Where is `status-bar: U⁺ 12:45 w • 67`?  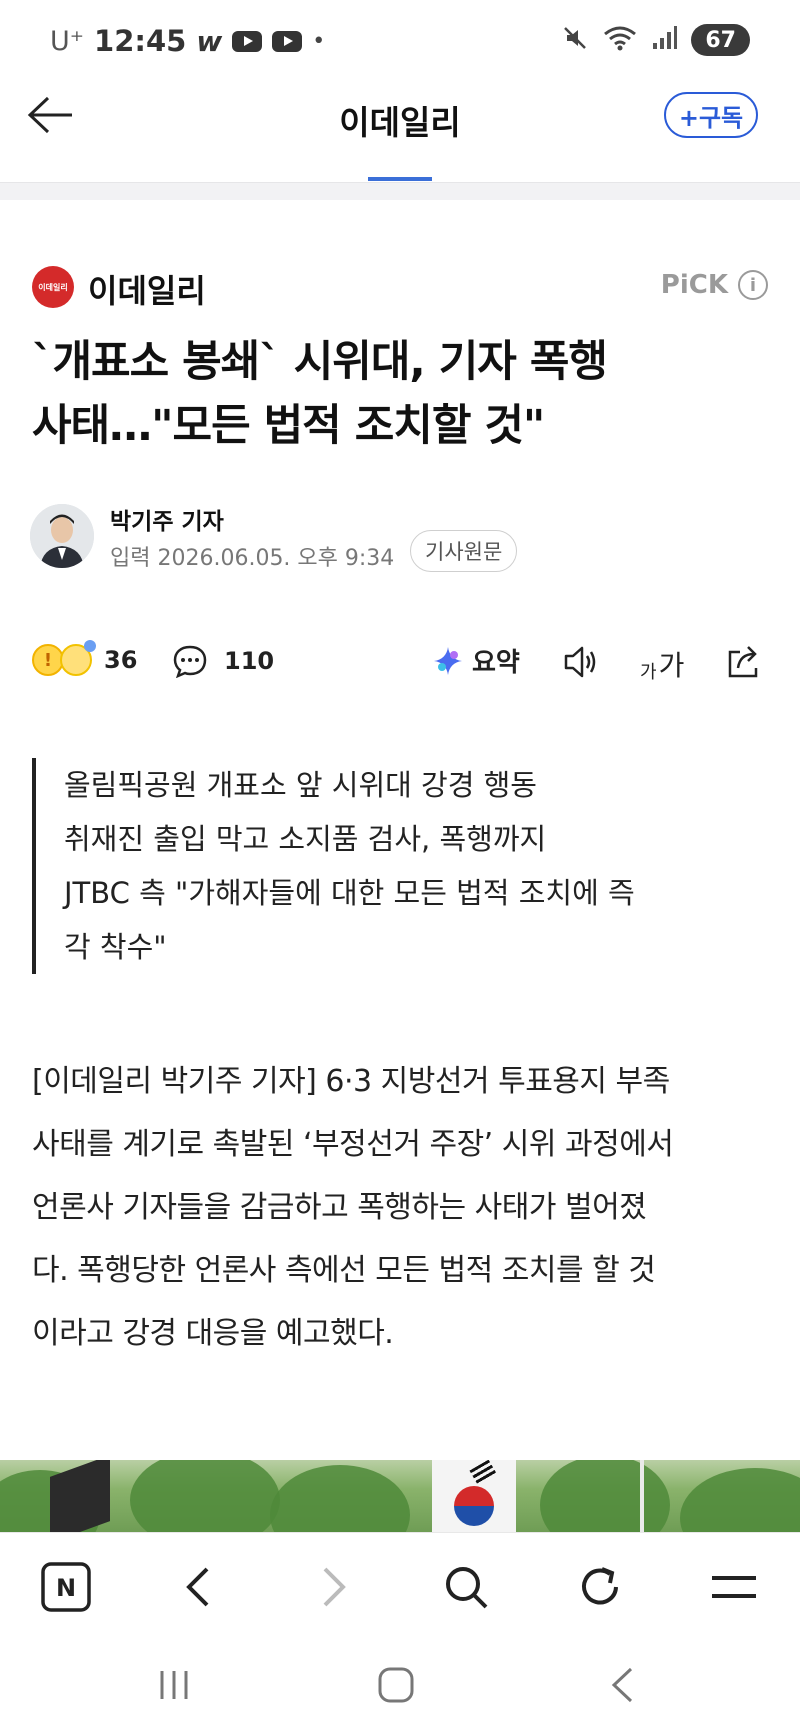 status-bar: U⁺ 12:45 w • 67 is located at coordinates (400, 45).